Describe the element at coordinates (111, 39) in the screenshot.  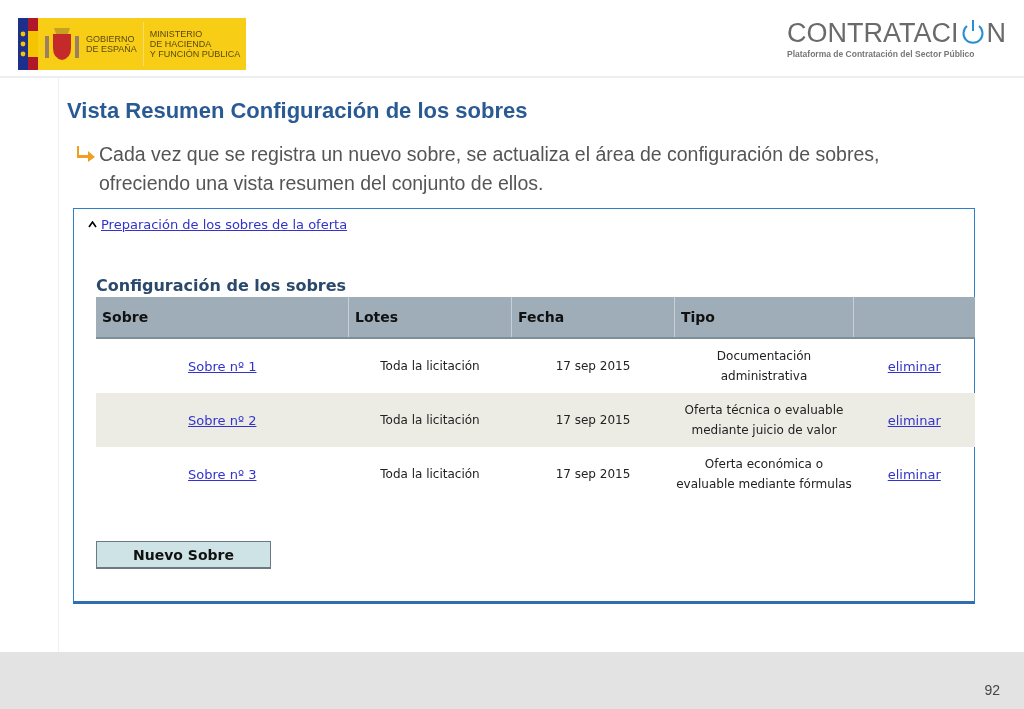
I see `logo-text: GOBIERNO` at that location.